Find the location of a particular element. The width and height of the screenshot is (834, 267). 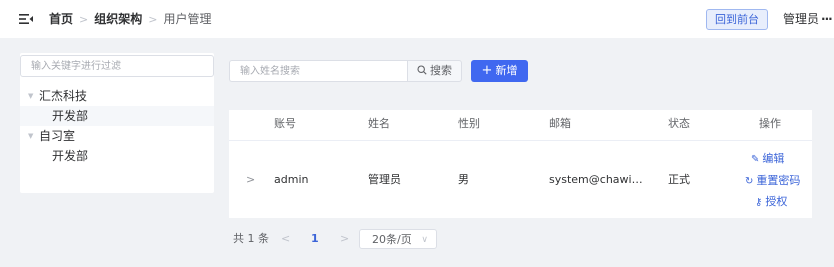

tree-filter-input is located at coordinates (117, 66).